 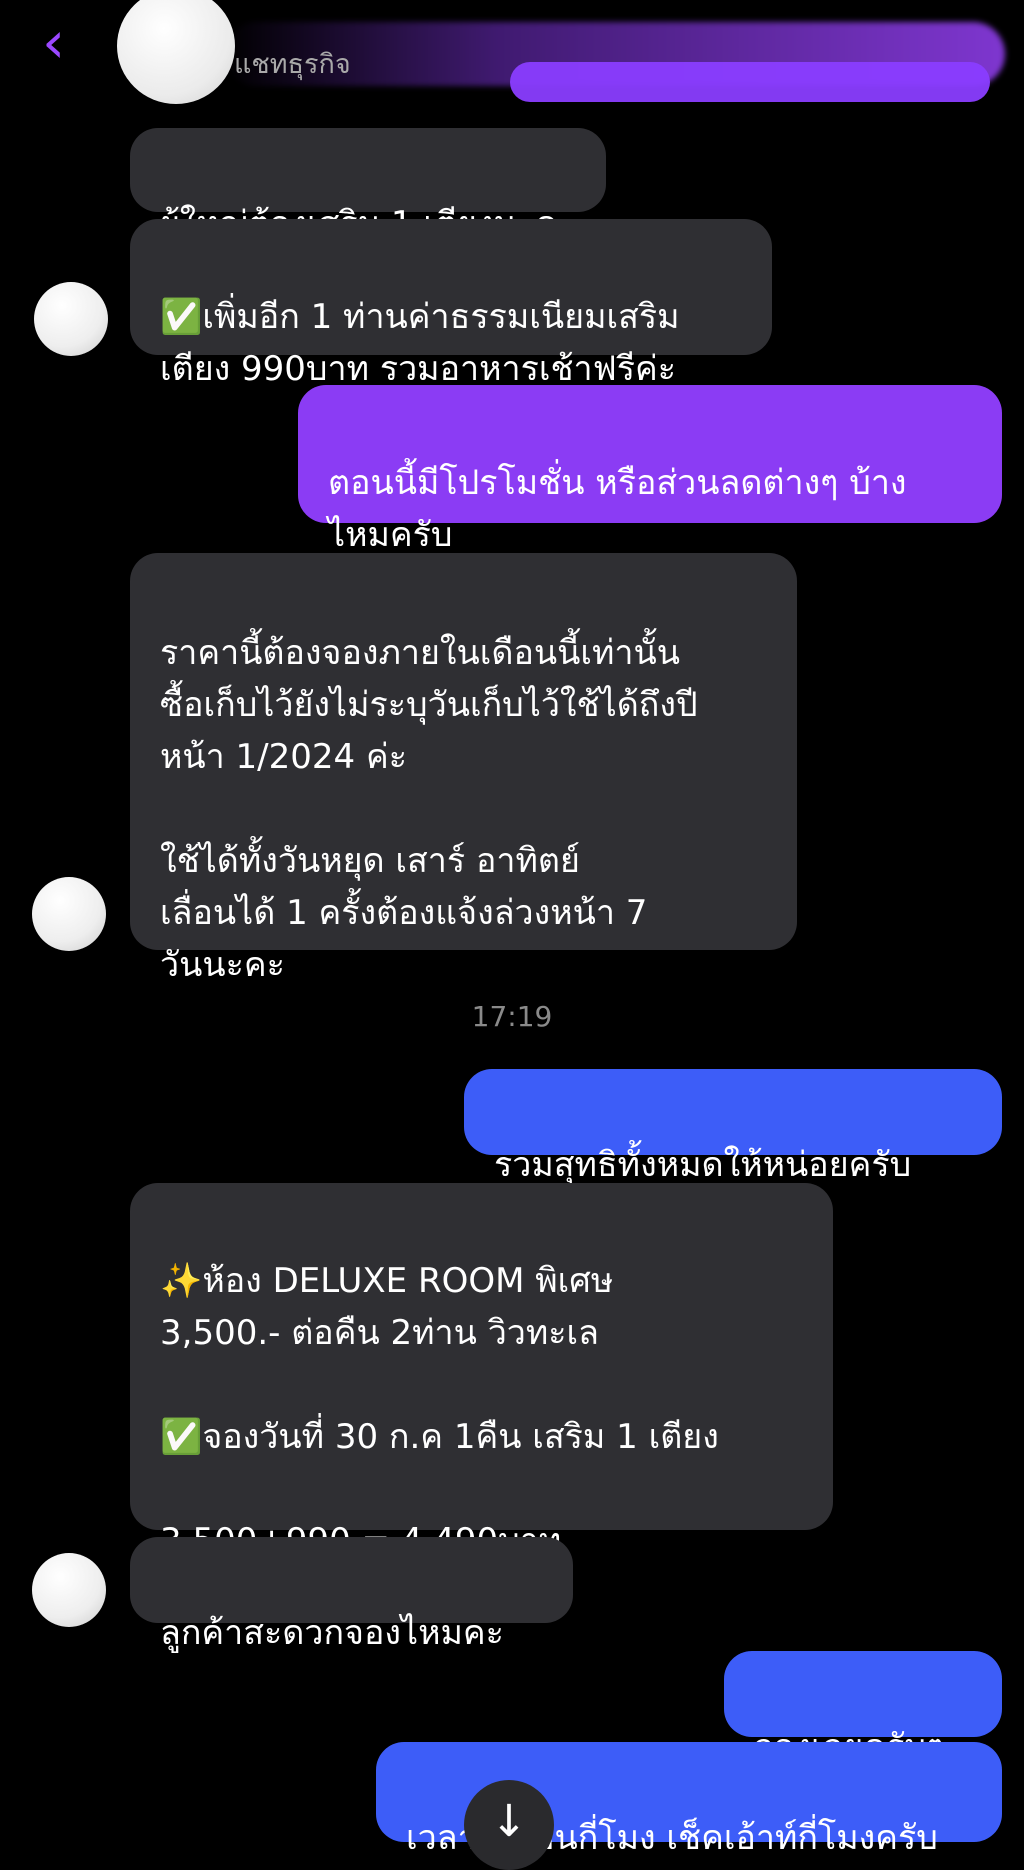 What do you see at coordinates (64, 42) in the screenshot?
I see `chevron-left-icon: ‹` at bounding box center [64, 42].